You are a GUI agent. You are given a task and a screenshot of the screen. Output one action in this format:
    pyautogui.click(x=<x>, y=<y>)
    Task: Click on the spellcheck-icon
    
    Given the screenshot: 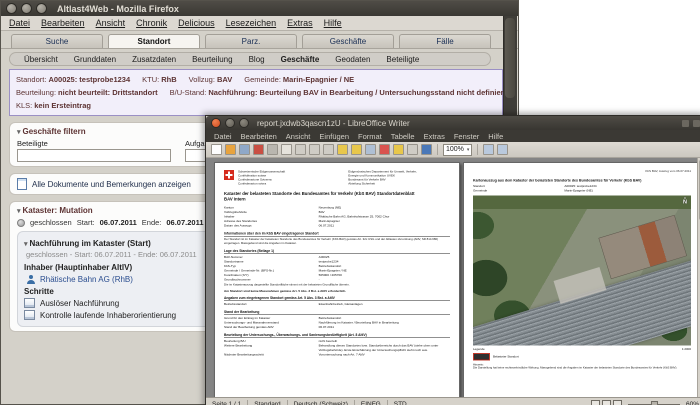 What is the action you would take?
    pyautogui.click(x=384, y=149)
    